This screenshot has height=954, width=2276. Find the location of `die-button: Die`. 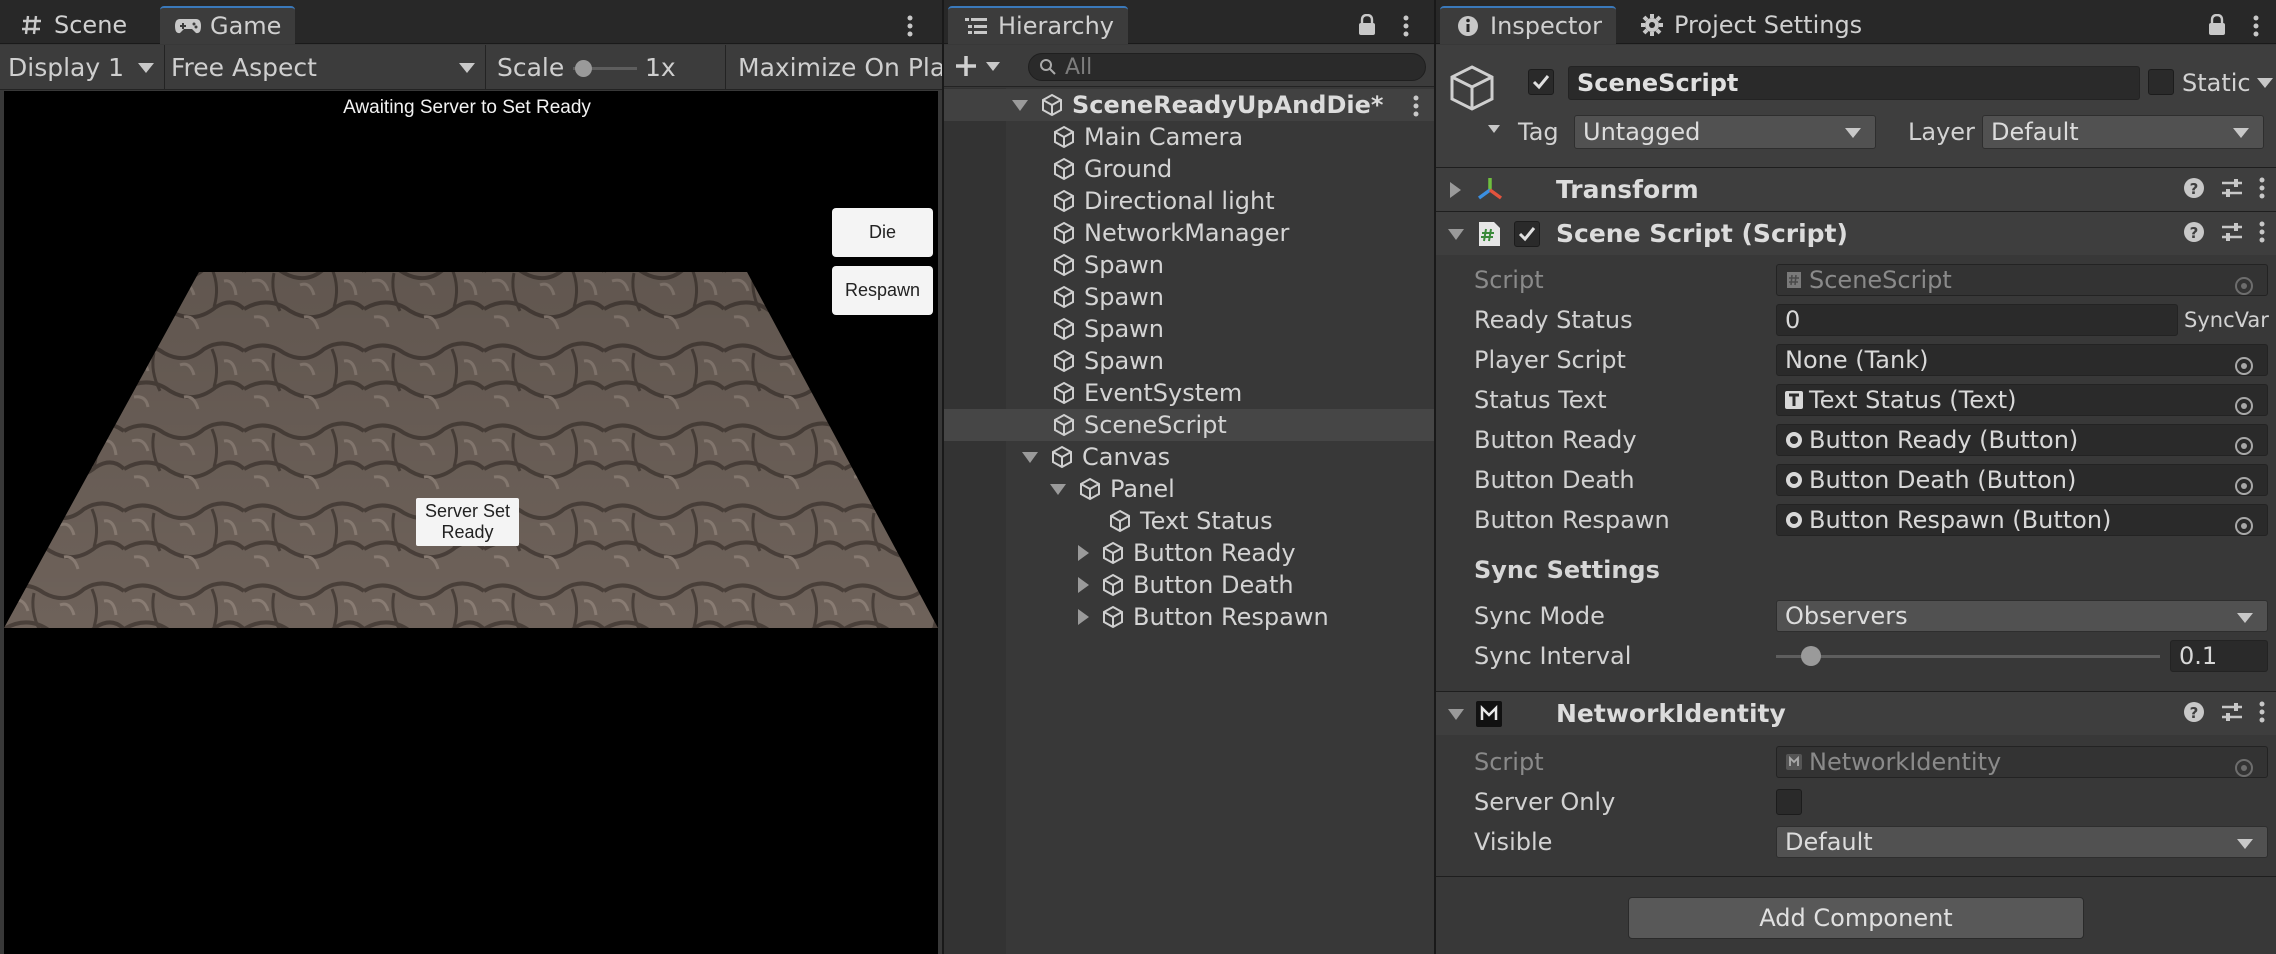

die-button: Die is located at coordinates (882, 232).